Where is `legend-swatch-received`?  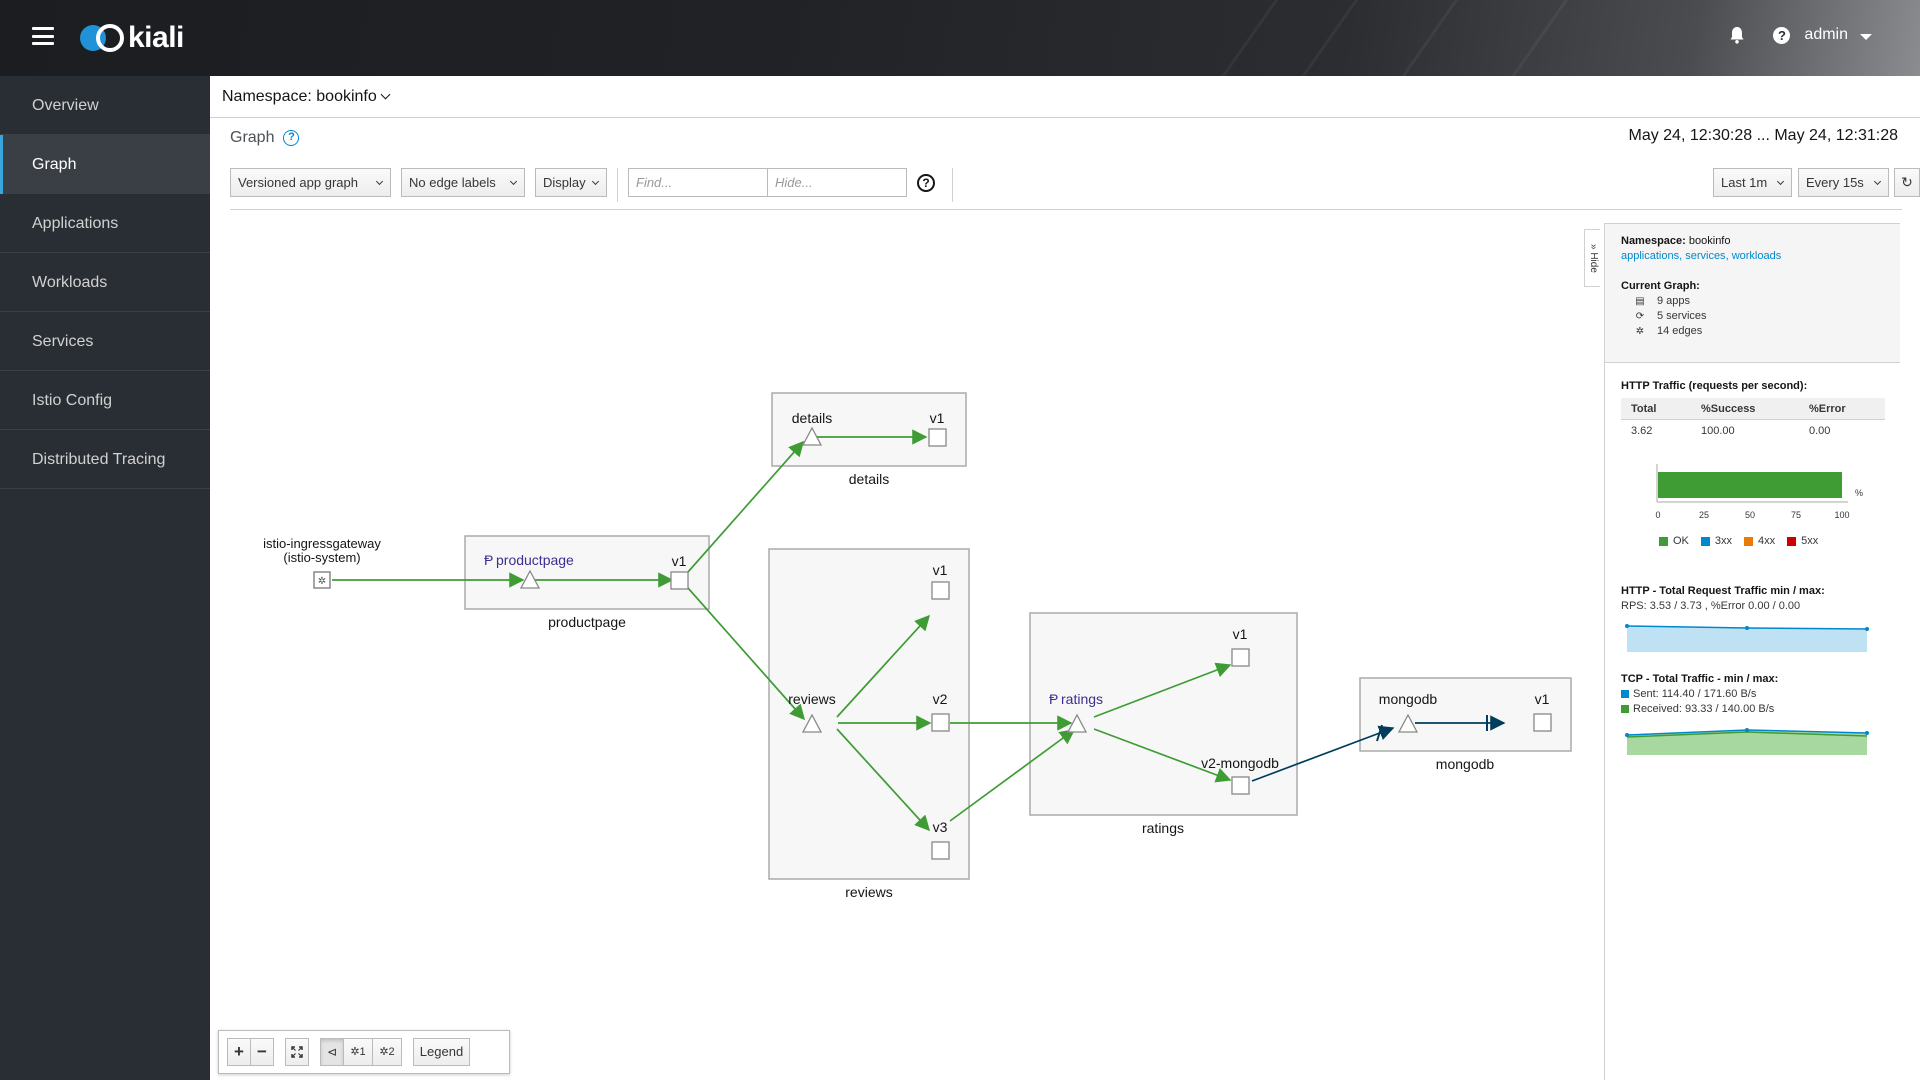 legend-swatch-received is located at coordinates (1625, 709).